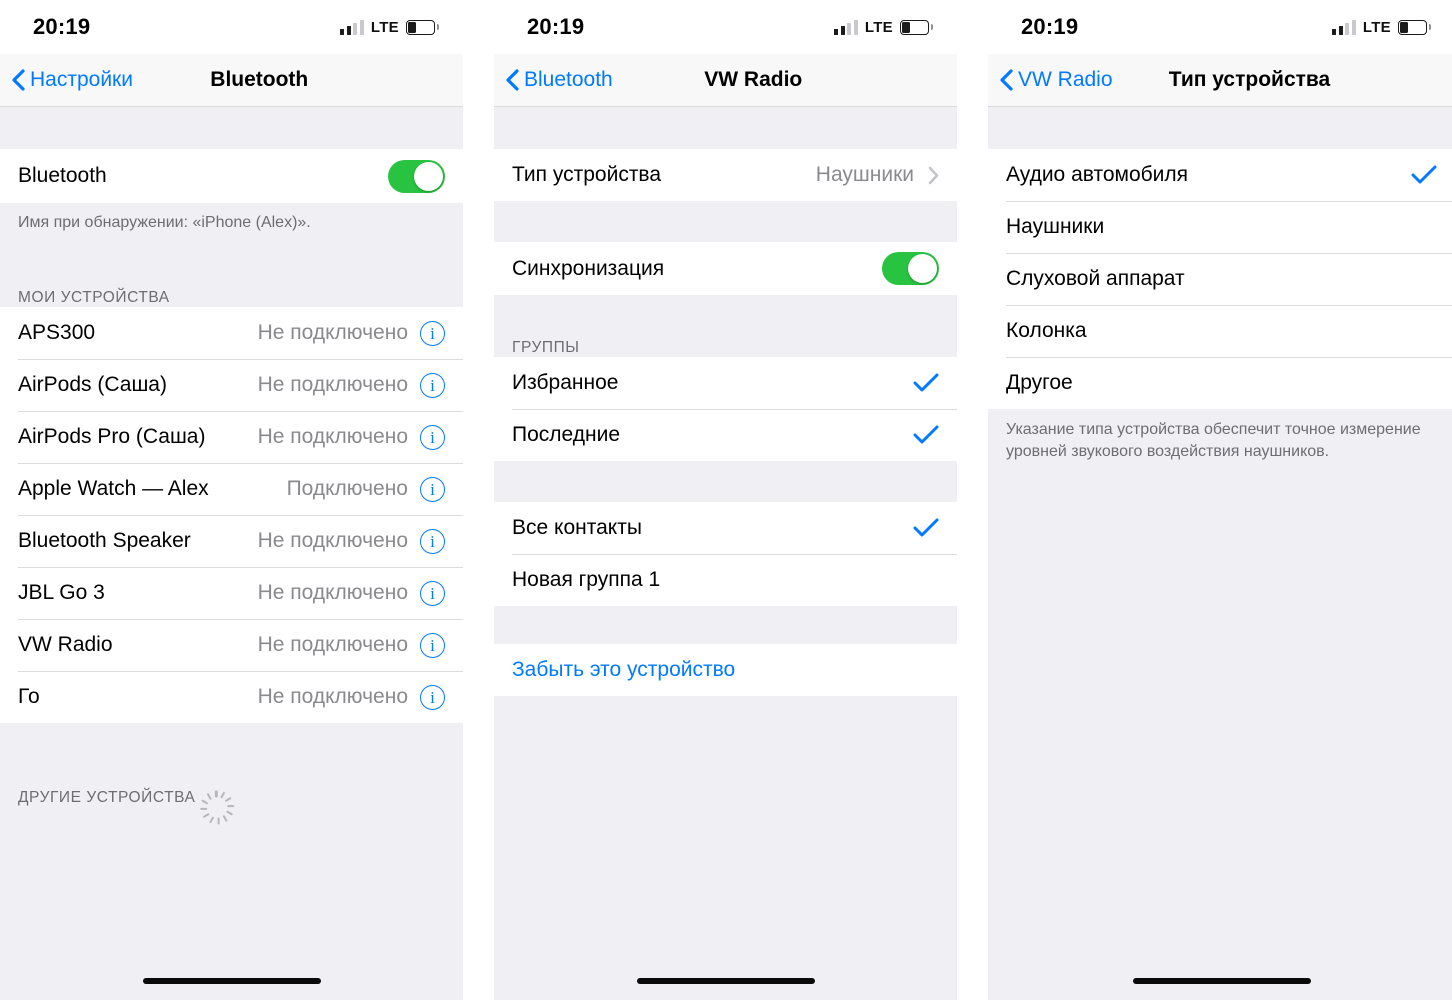 The height and width of the screenshot is (1000, 1452). I want to click on bluetooth-toggle-switch, so click(416, 176).